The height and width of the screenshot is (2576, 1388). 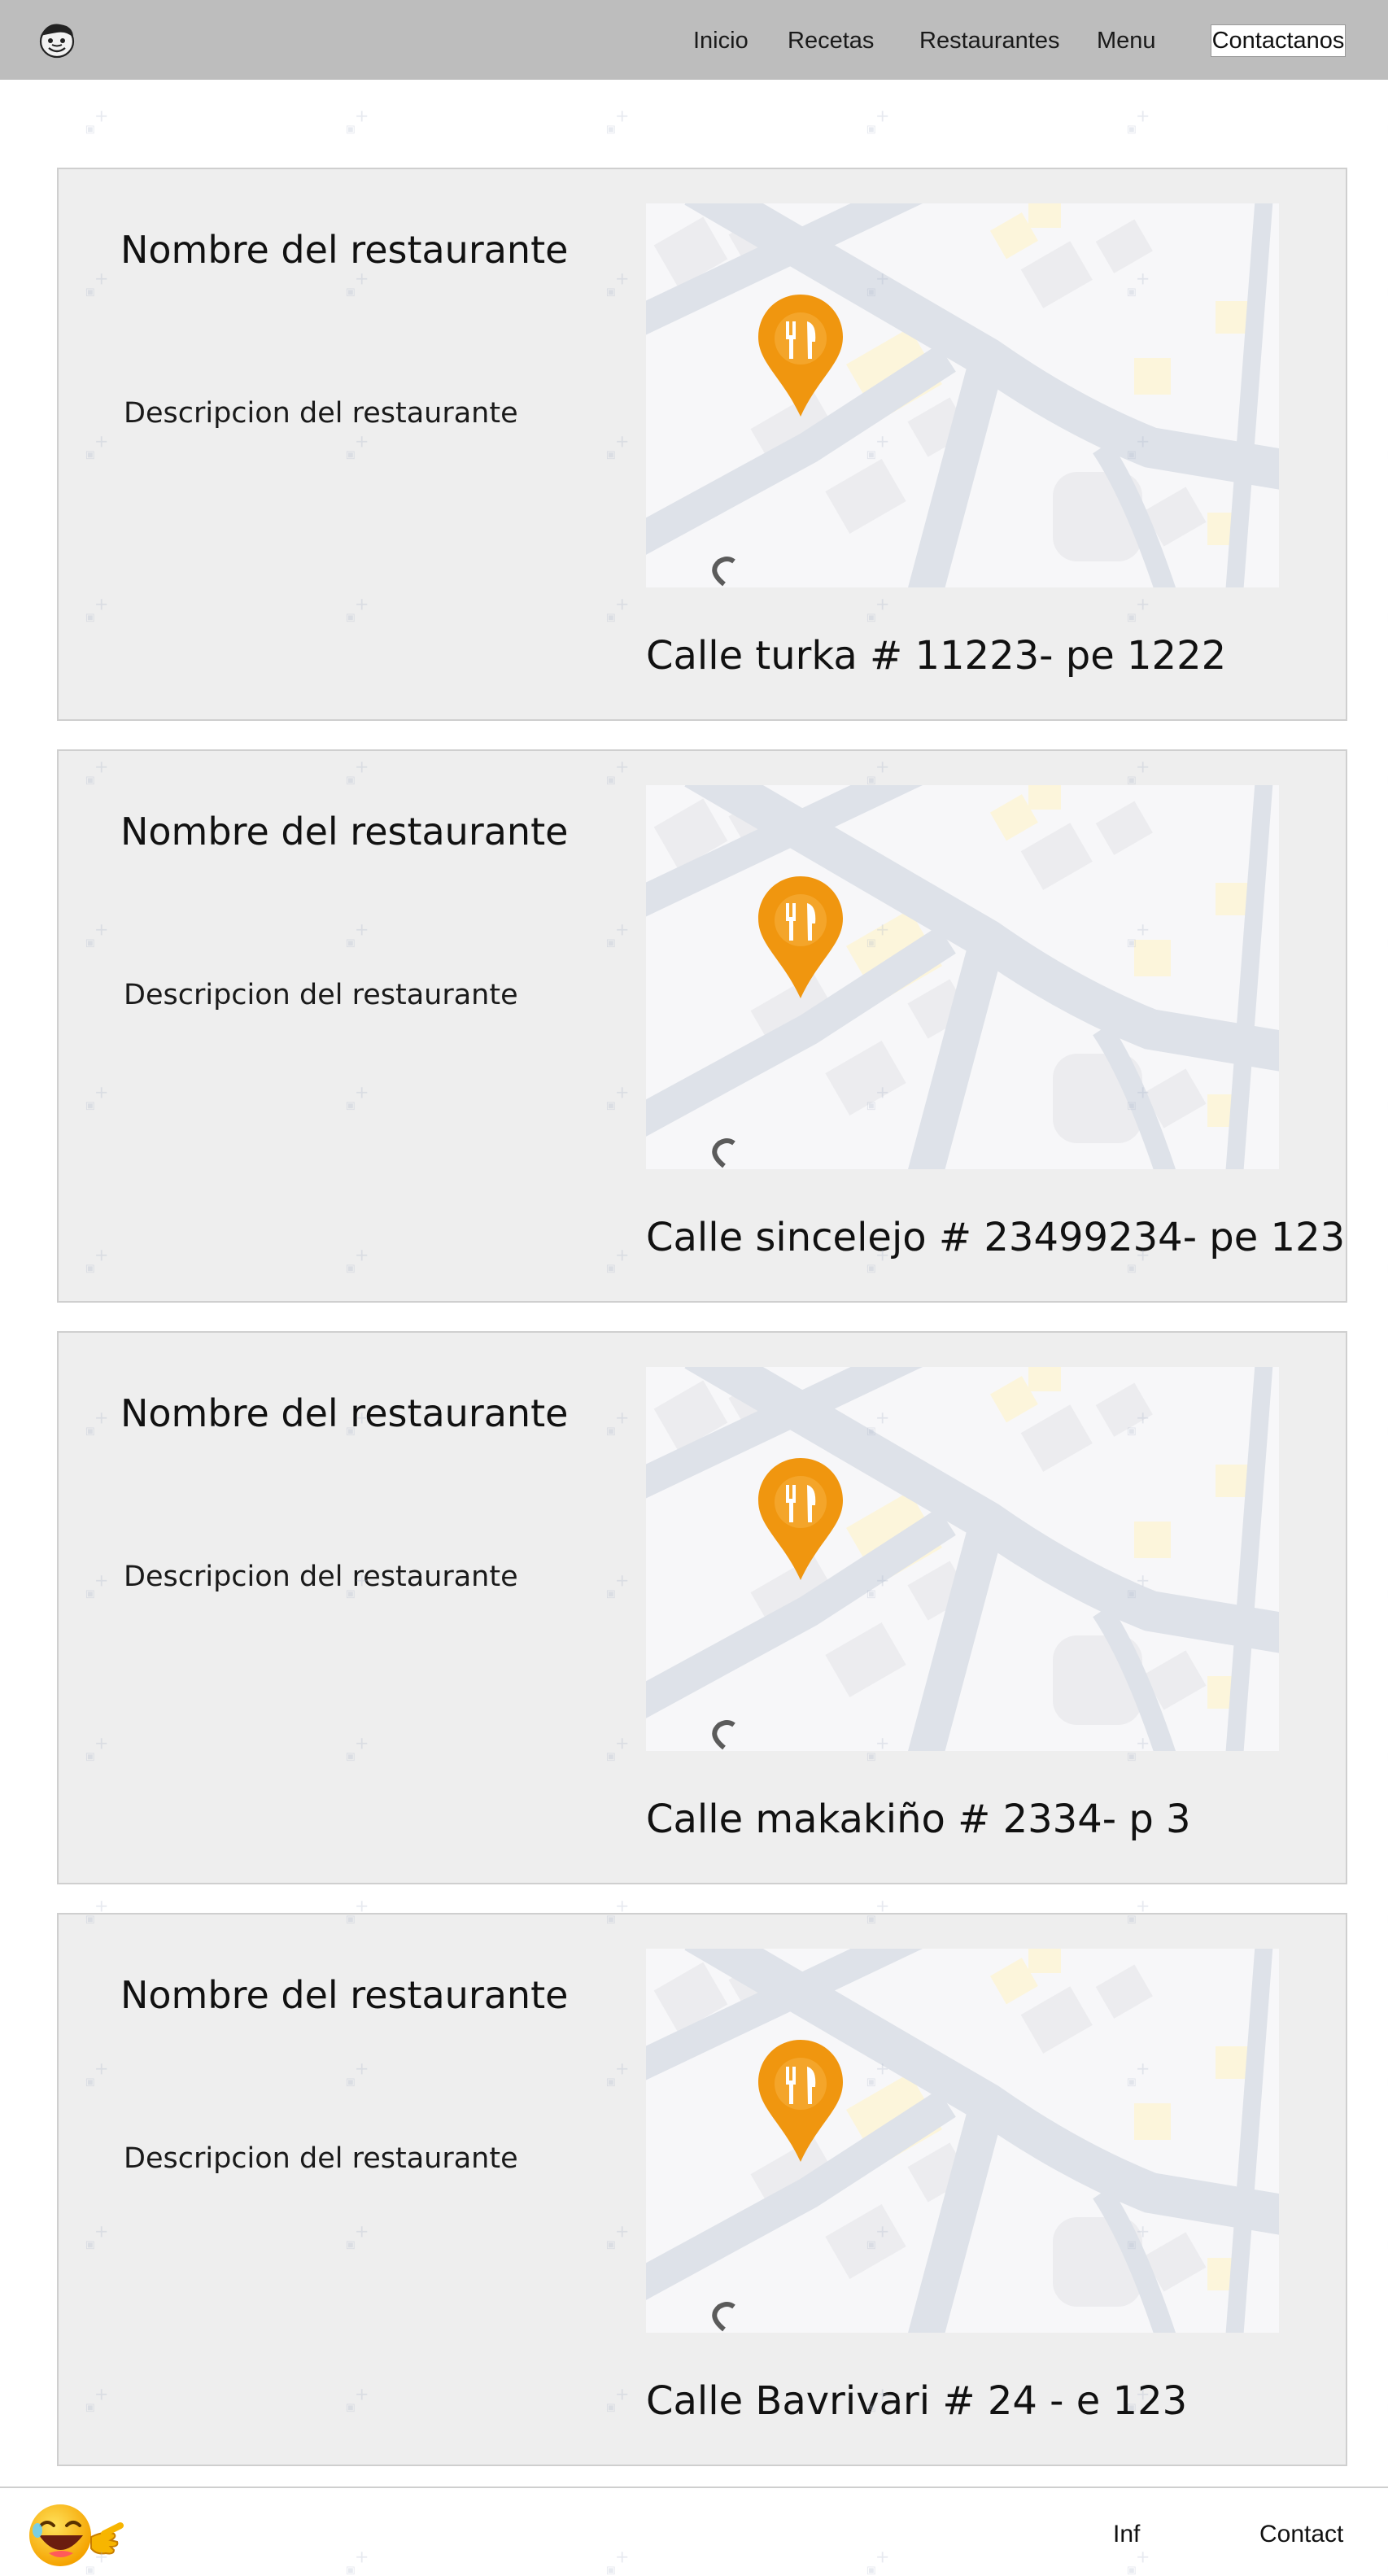 What do you see at coordinates (57, 40) in the screenshot?
I see `chef-face-icon` at bounding box center [57, 40].